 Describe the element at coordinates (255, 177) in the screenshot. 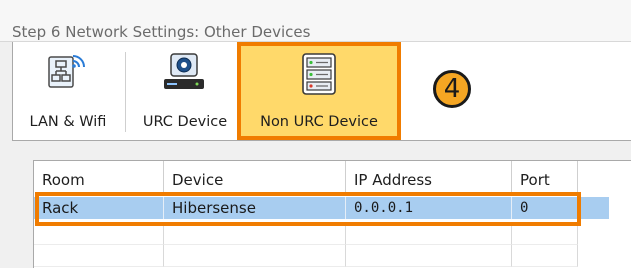

I see `column-header-device: Device` at that location.